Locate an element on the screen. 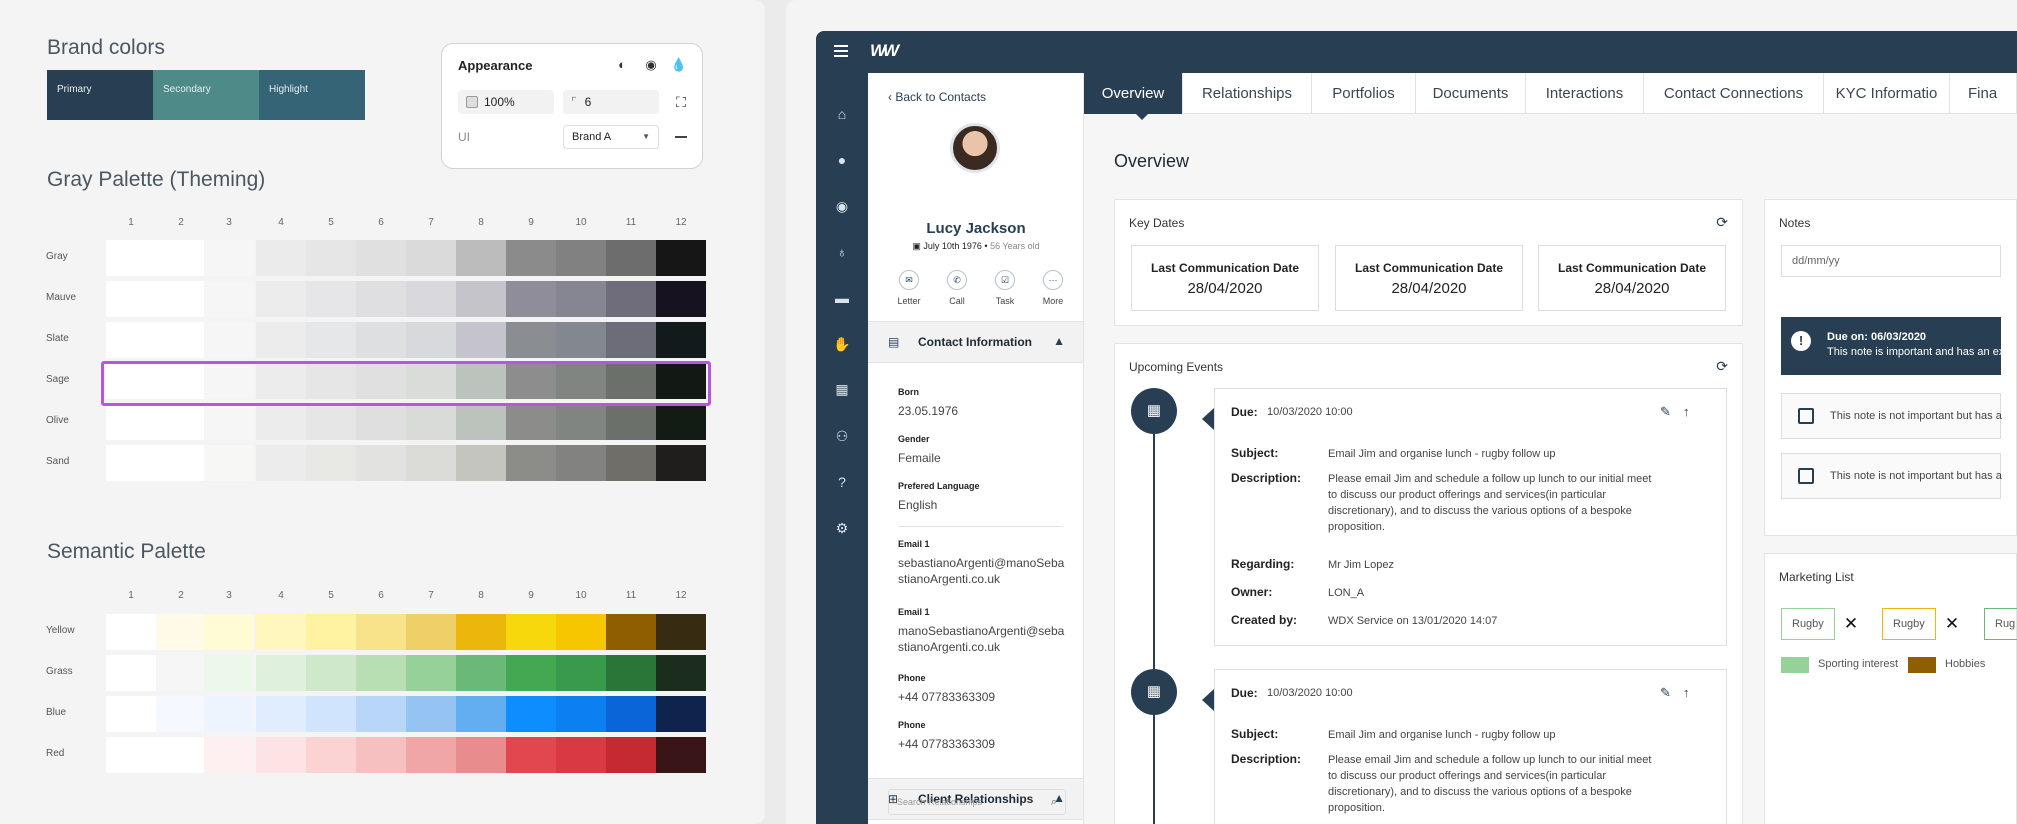 This screenshot has height=824, width=2017. more-action: ··· More is located at coordinates (1053, 288).